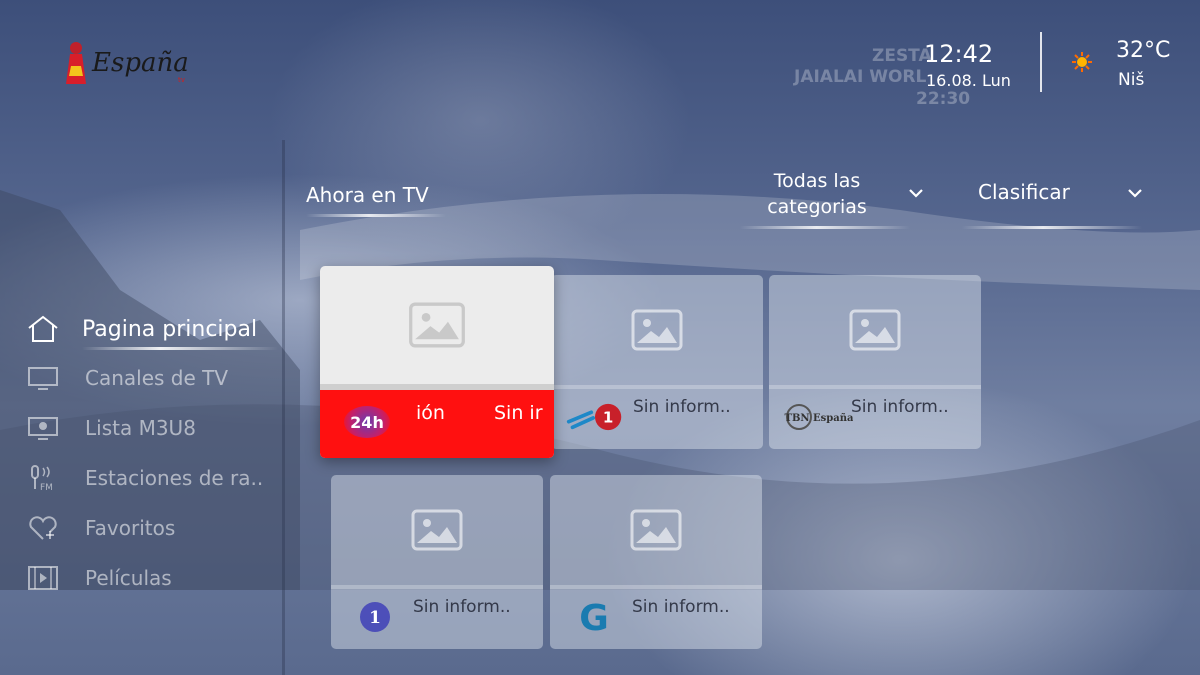  I want to click on channel-logo: G, so click(594, 617).